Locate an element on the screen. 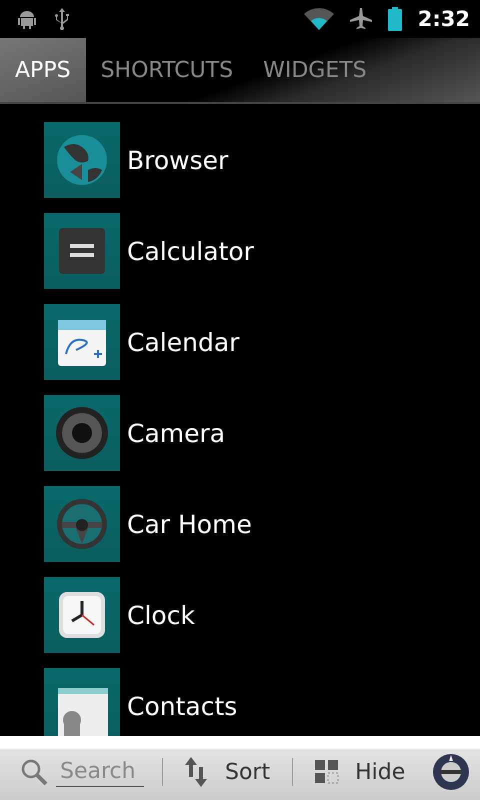 This screenshot has height=800, width=480. grid-icon is located at coordinates (327, 772).